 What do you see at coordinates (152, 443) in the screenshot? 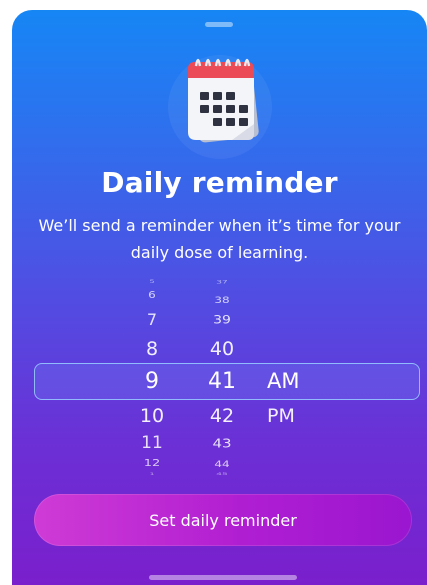
I see `hour-option: 11` at bounding box center [152, 443].